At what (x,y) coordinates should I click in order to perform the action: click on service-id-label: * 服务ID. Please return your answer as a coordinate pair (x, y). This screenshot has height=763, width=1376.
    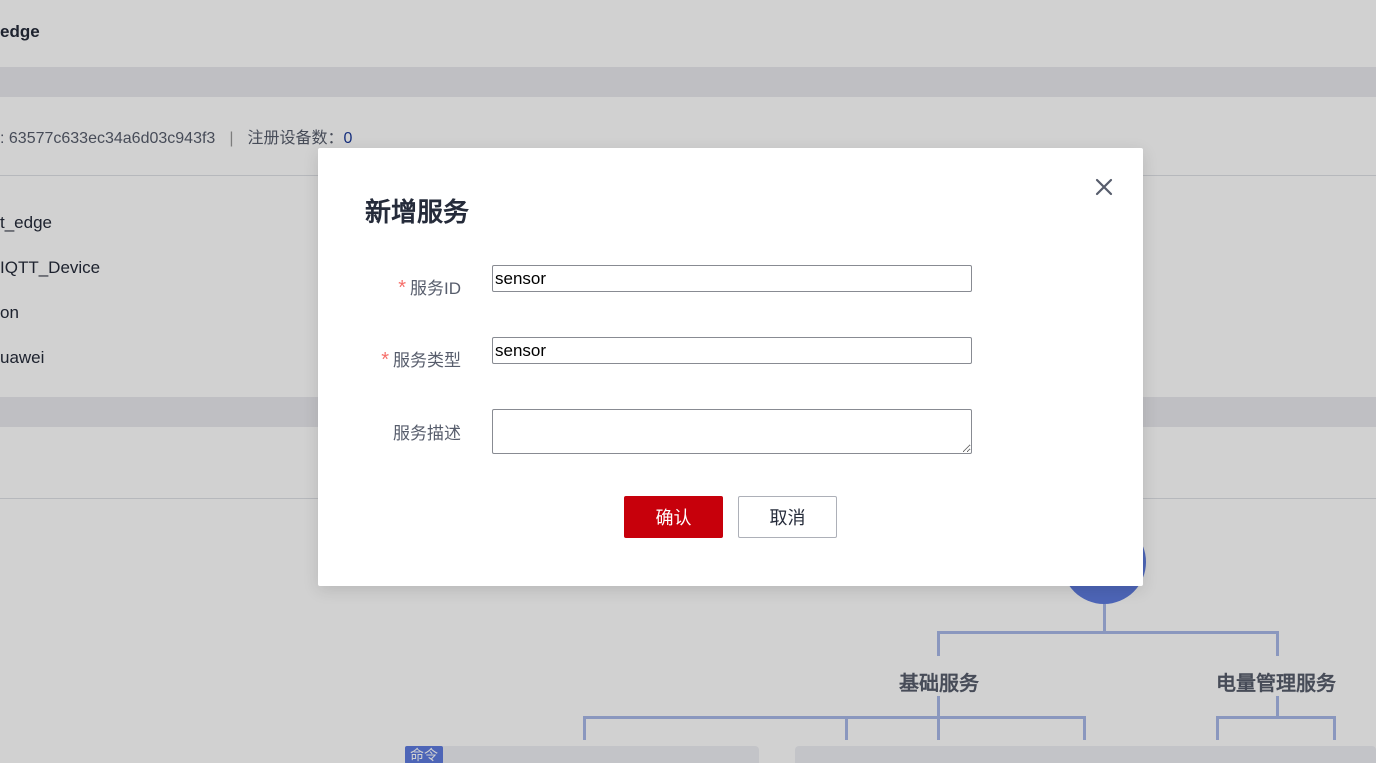
    Looking at the image, I should click on (429, 288).